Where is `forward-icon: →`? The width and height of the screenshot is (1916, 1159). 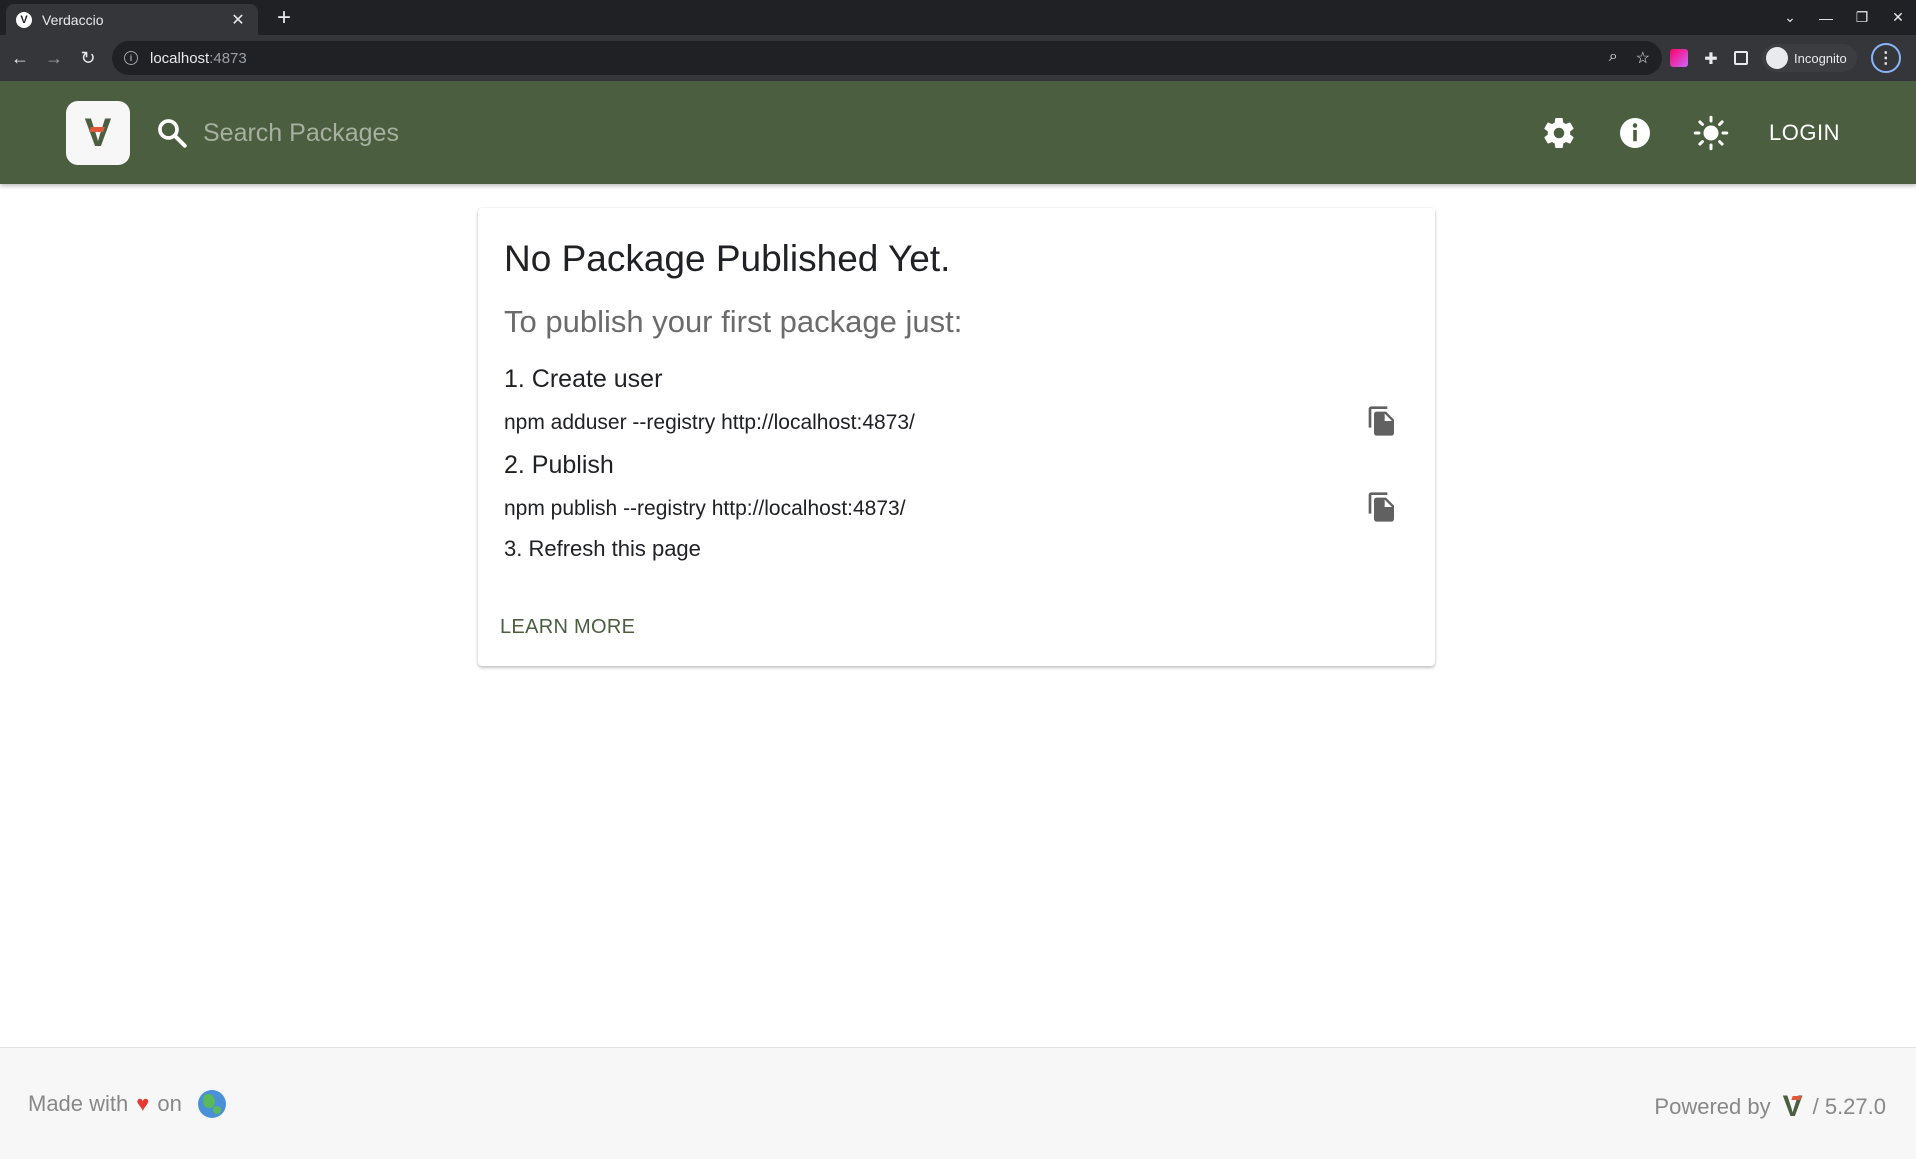
forward-icon: → is located at coordinates (54, 58).